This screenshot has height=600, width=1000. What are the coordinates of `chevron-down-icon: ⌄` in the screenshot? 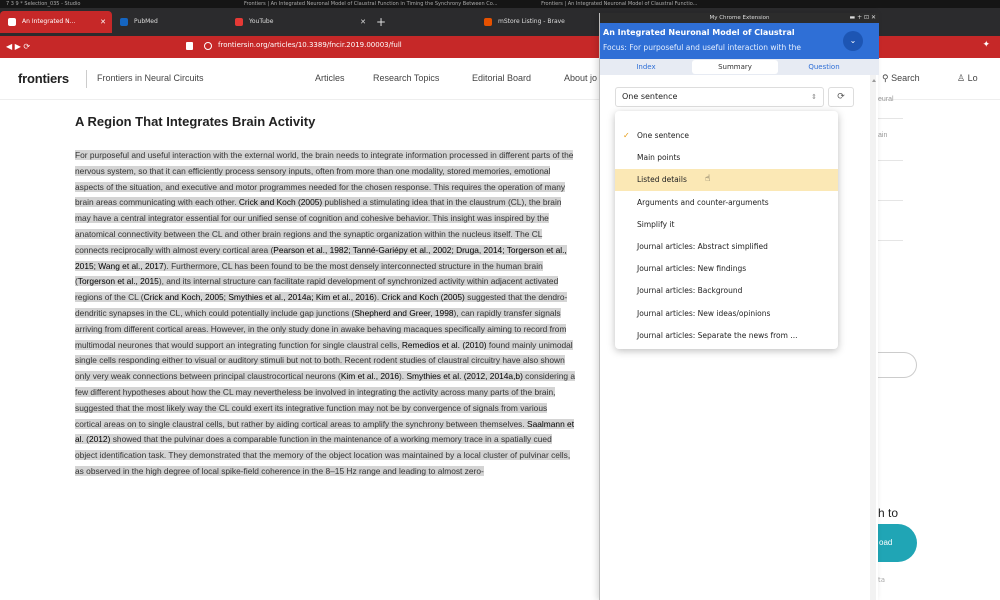 It's located at (853, 41).